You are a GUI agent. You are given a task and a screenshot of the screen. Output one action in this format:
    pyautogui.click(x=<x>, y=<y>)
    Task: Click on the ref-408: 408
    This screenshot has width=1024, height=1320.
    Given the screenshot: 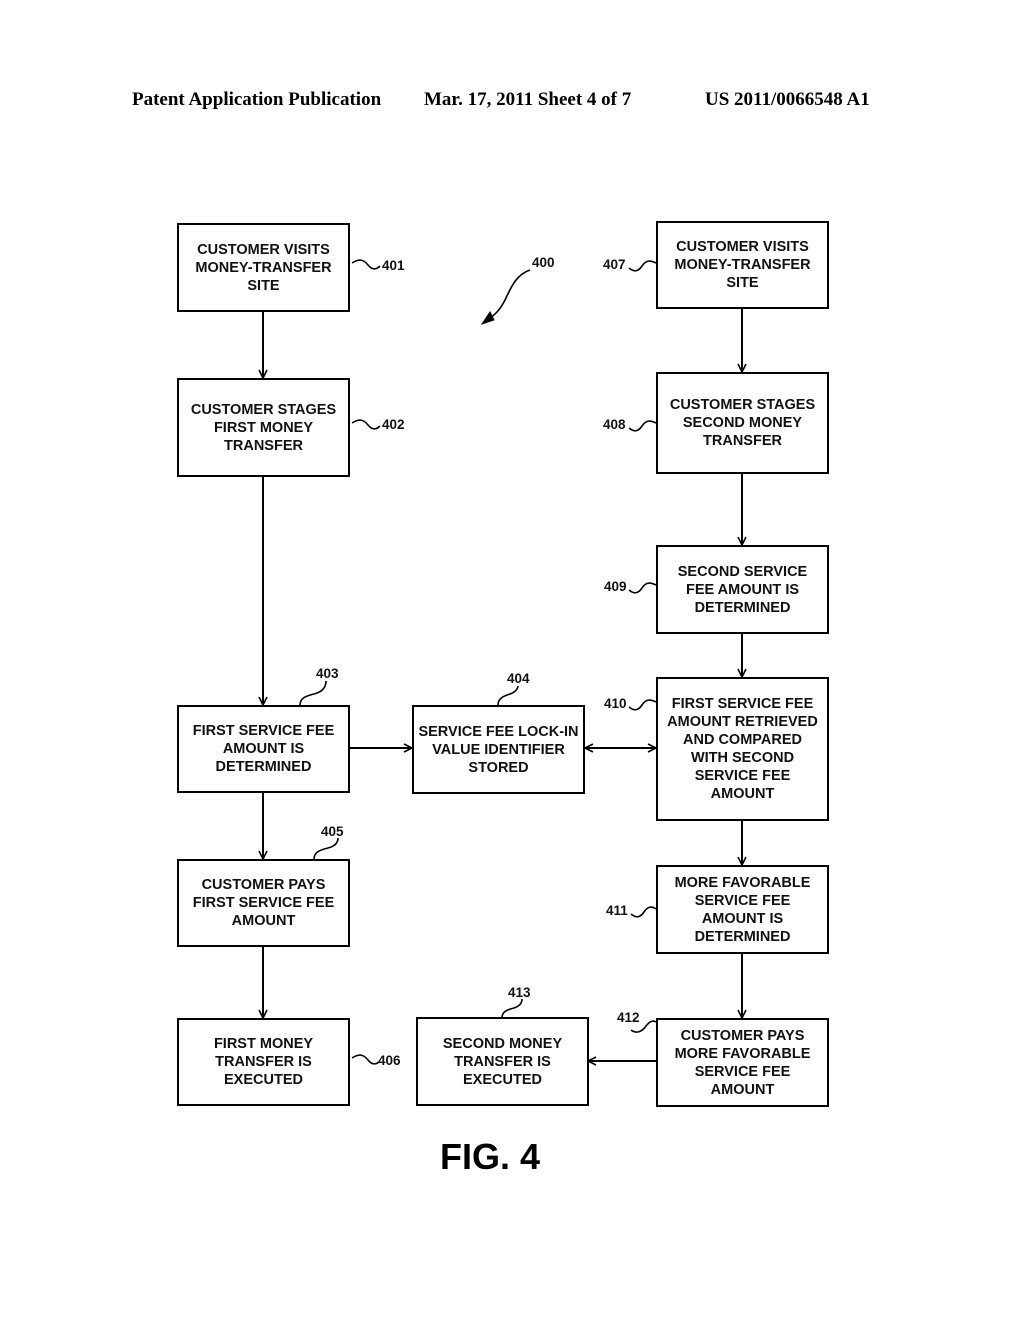 What is the action you would take?
    pyautogui.click(x=614, y=424)
    